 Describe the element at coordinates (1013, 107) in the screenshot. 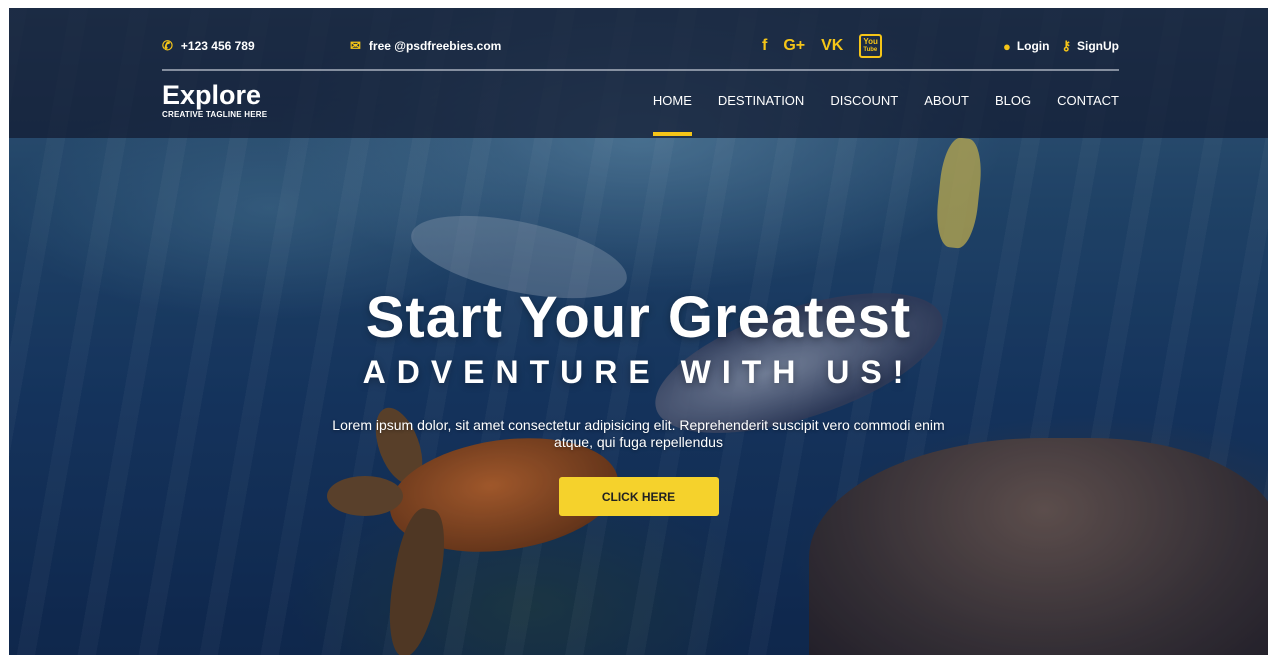

I see `nav-blog: BLOG` at that location.